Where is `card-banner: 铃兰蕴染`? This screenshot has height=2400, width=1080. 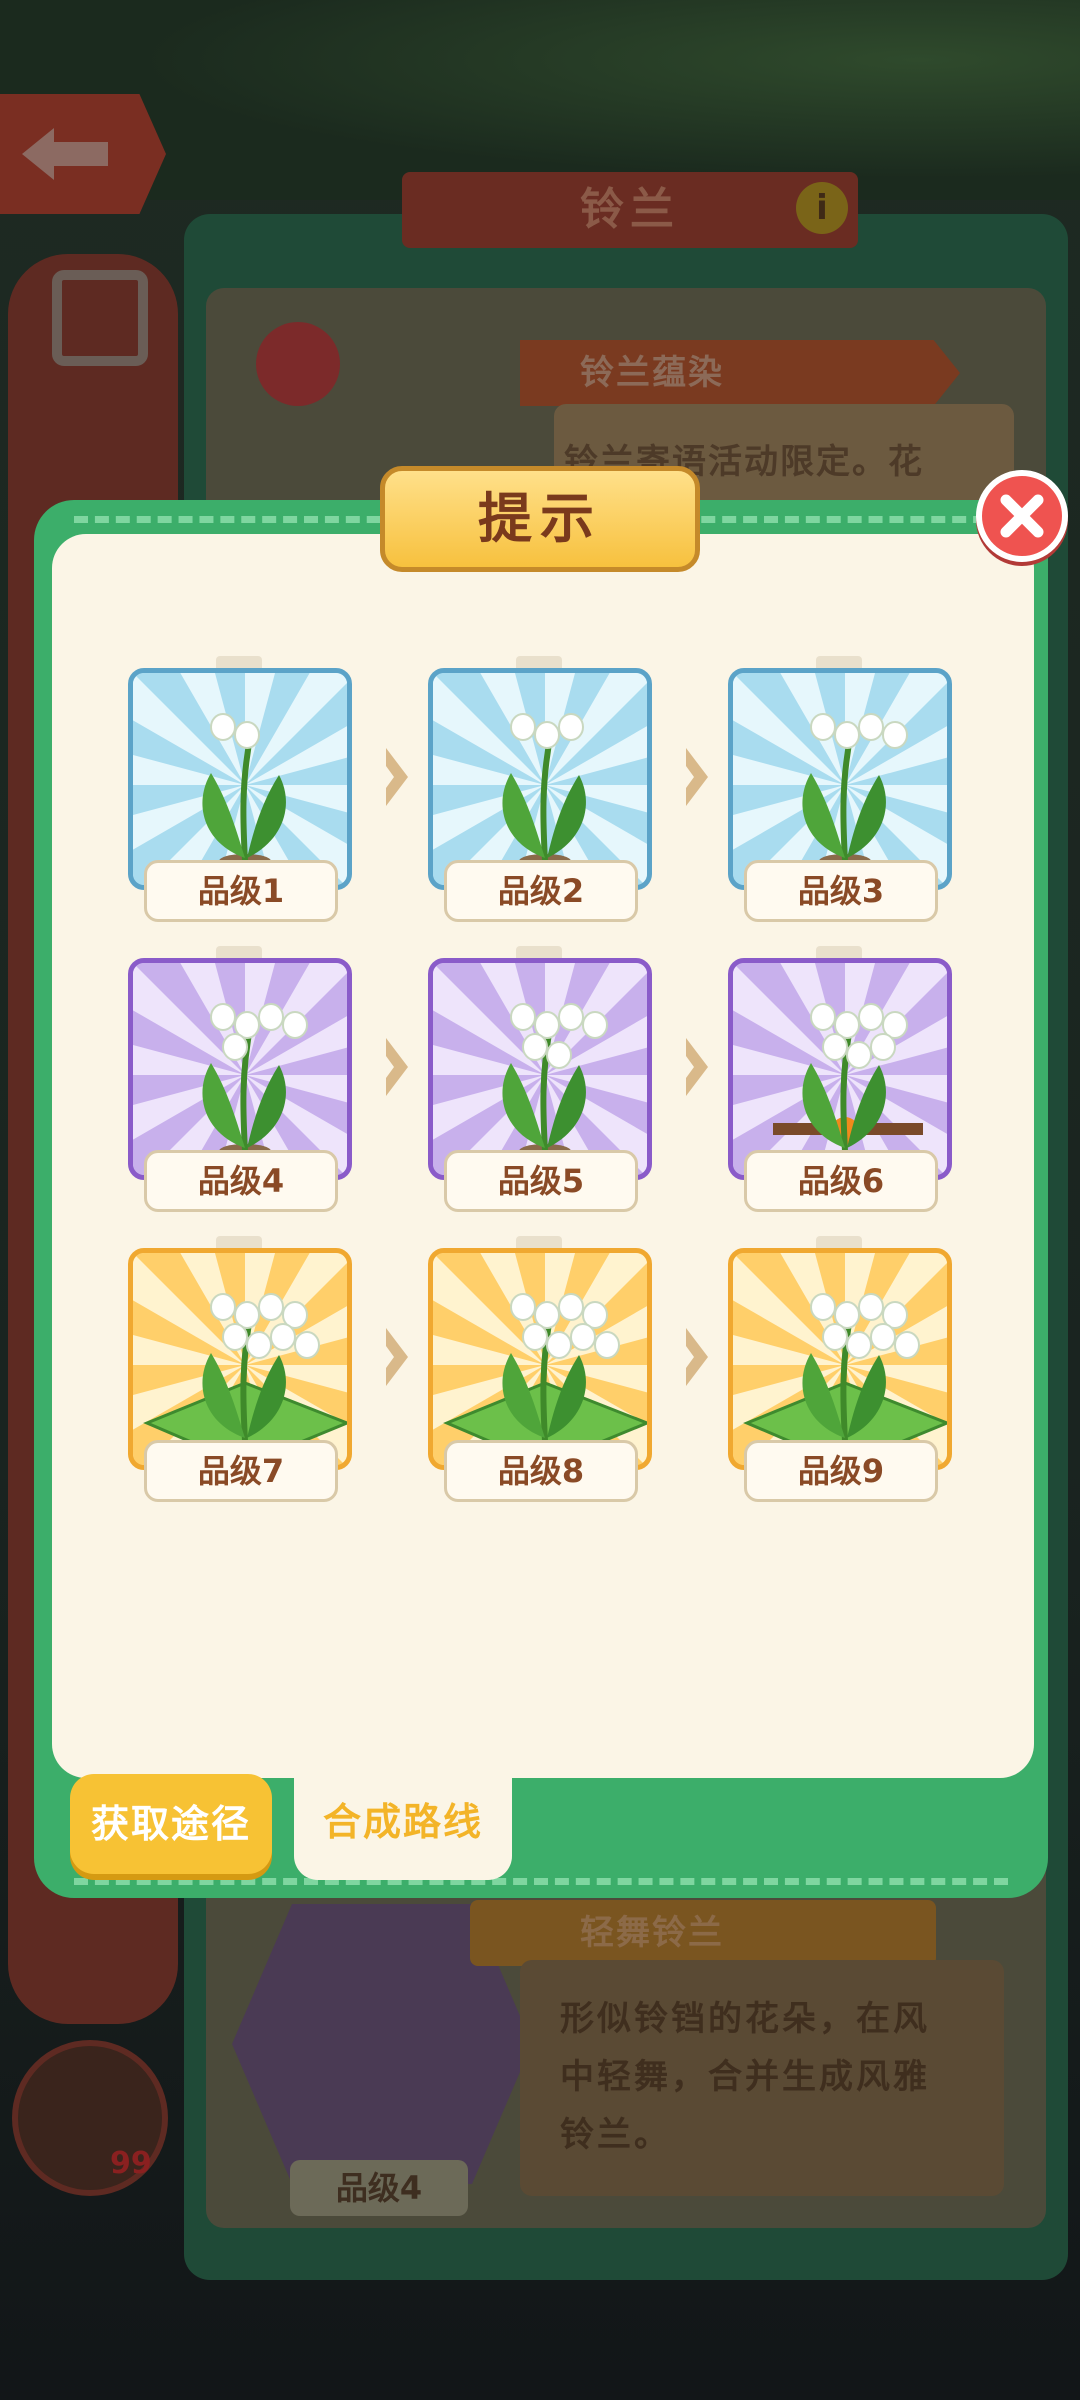 card-banner: 铃兰蕴染 is located at coordinates (740, 373).